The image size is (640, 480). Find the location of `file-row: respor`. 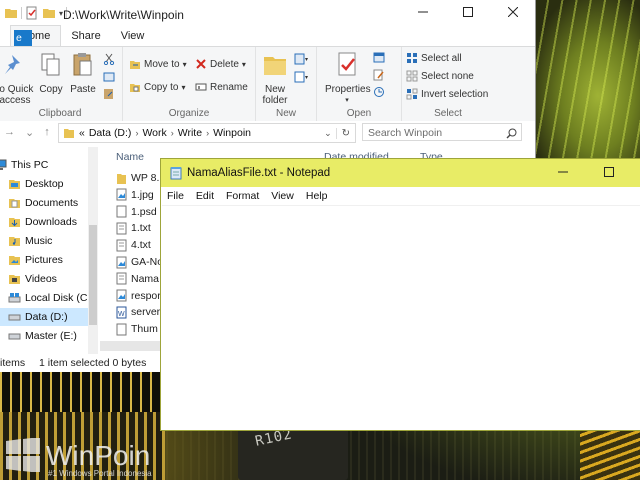

file-row: respor is located at coordinates (138, 296).